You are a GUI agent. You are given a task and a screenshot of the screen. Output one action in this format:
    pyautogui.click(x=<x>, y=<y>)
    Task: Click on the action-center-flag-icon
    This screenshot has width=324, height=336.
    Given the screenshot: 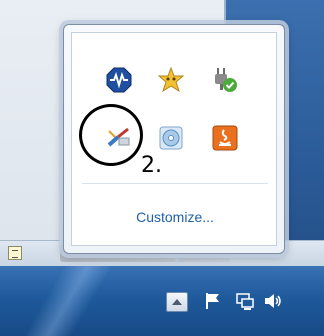 What is the action you would take?
    pyautogui.click(x=213, y=301)
    